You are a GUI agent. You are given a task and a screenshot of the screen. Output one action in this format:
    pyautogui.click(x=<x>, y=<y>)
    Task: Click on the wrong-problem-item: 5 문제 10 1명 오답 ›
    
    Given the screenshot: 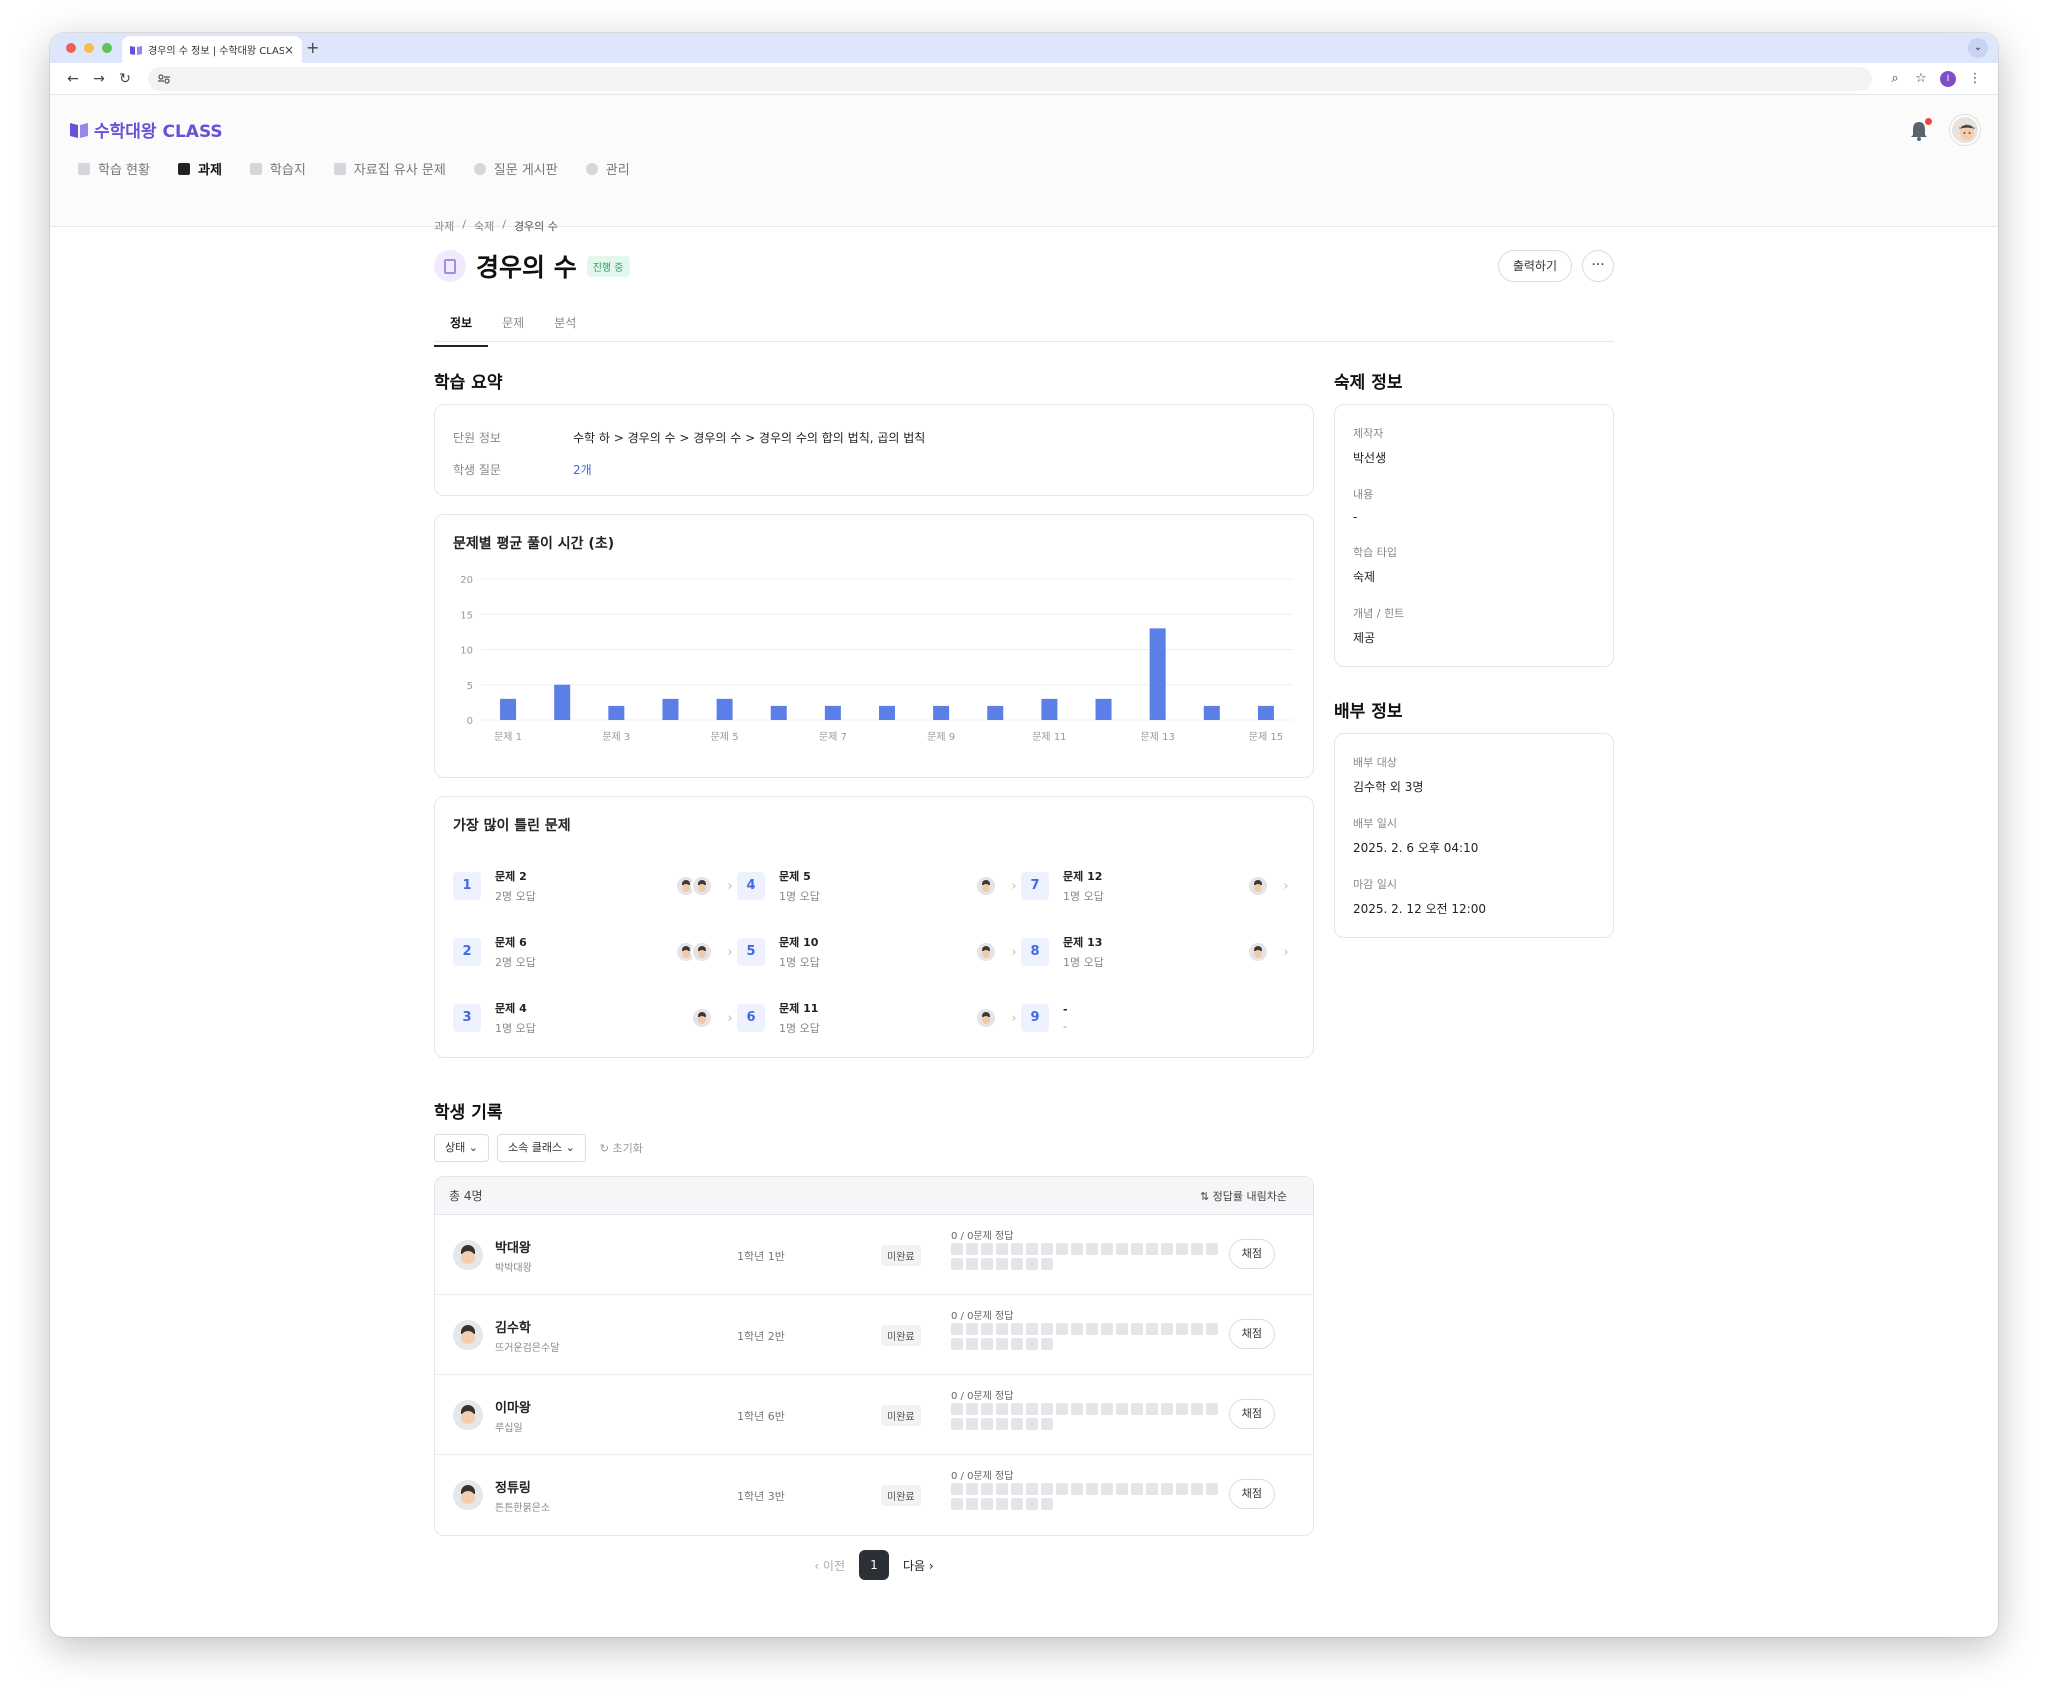 What is the action you would take?
    pyautogui.click(x=879, y=952)
    